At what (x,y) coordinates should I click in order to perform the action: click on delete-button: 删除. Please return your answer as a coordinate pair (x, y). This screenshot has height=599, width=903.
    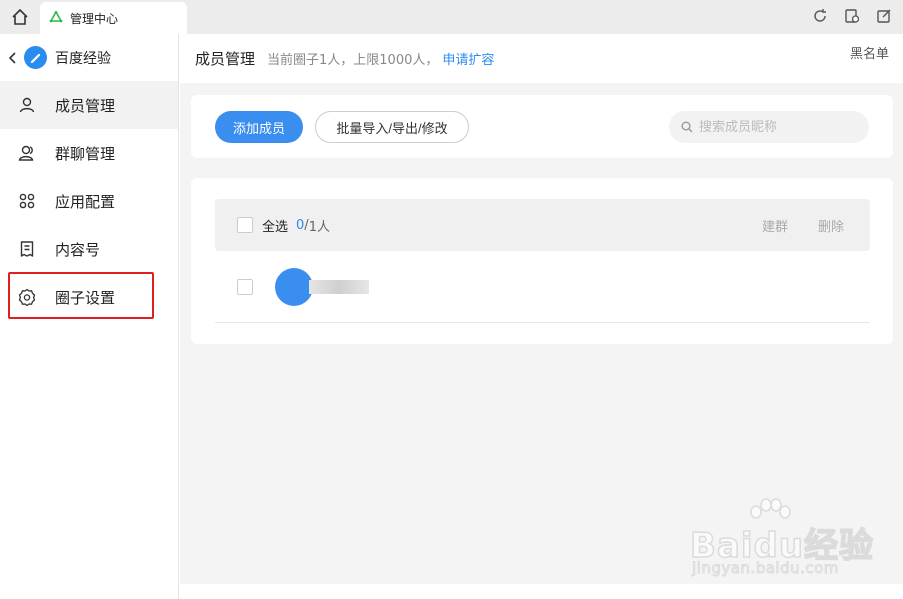
    Looking at the image, I should click on (831, 225).